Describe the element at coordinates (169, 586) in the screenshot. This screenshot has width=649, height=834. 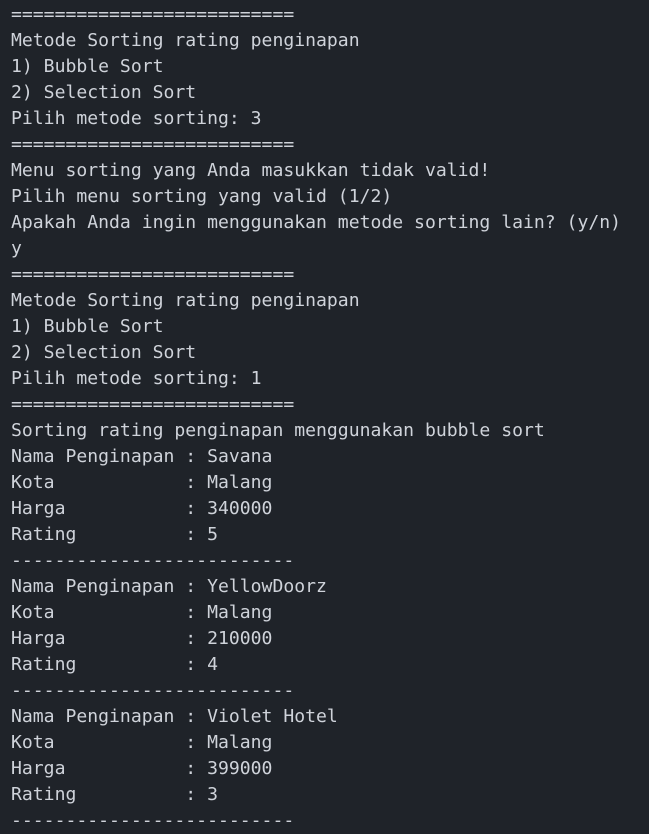
I see `hotel-name-line: Nama Penginapan : YellowDoorz` at that location.